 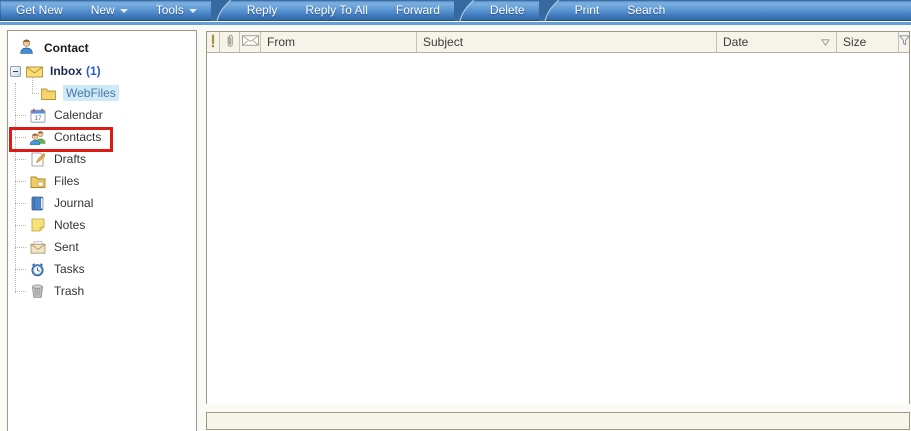 I want to click on sidebar-item-webfiles: WebFiles, so click(x=102, y=91).